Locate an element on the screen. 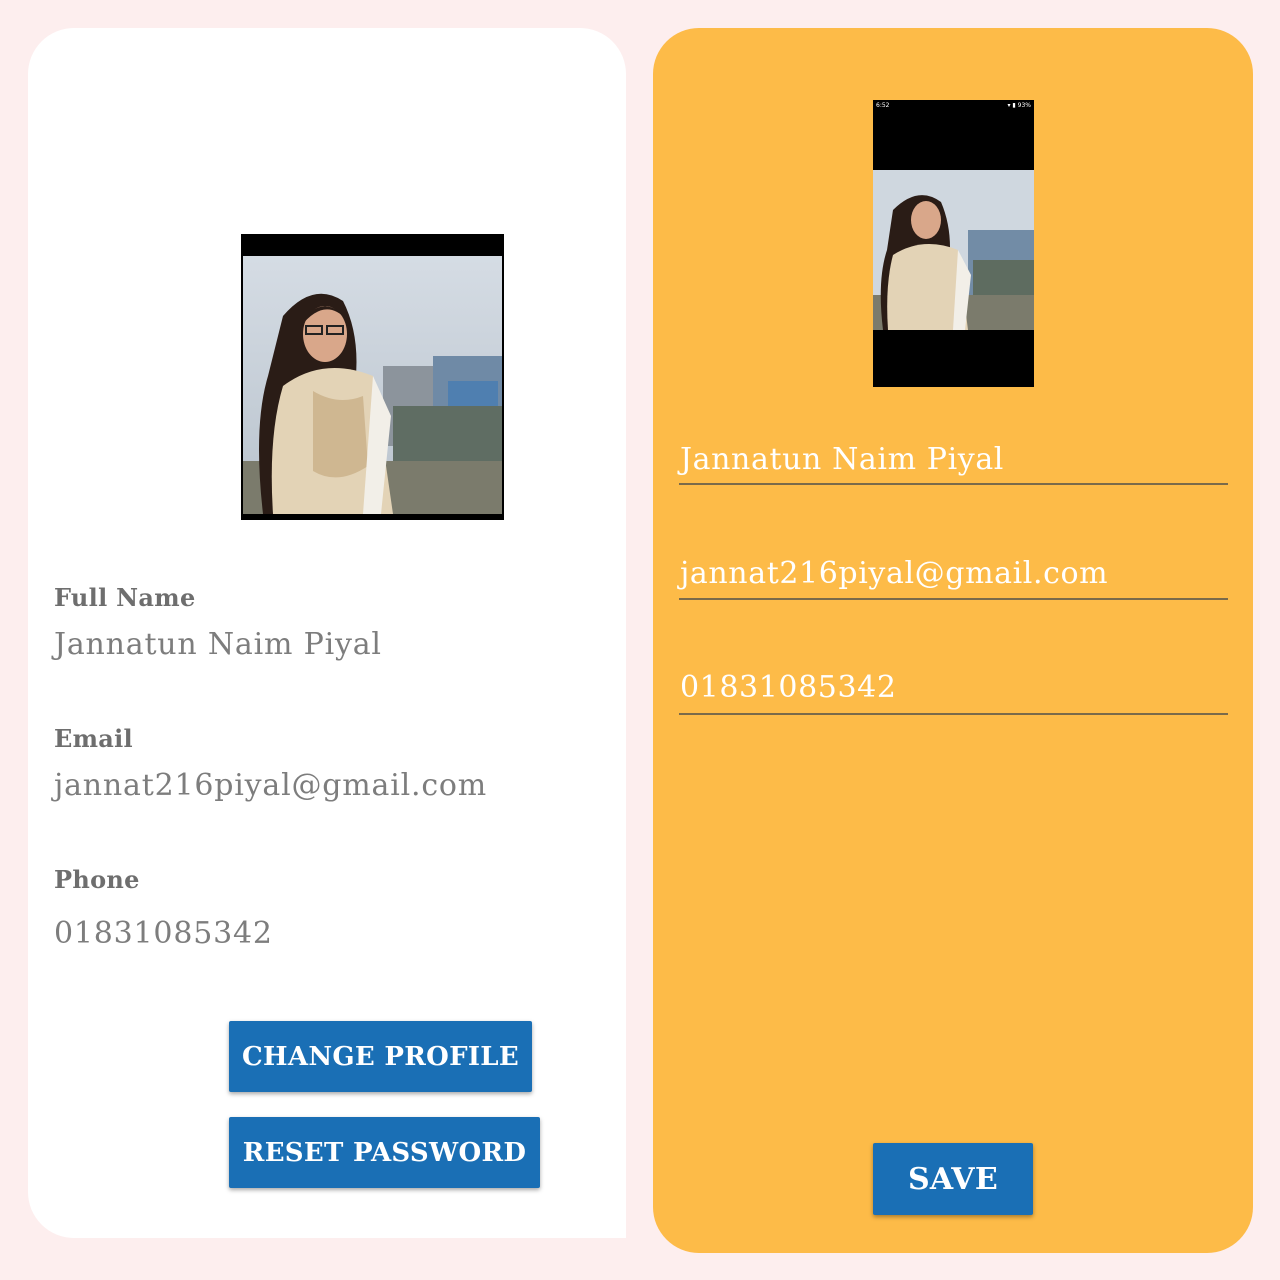 This screenshot has height=1280, width=1280. full-name-value: Jannatun Naim Piyal is located at coordinates (218, 644).